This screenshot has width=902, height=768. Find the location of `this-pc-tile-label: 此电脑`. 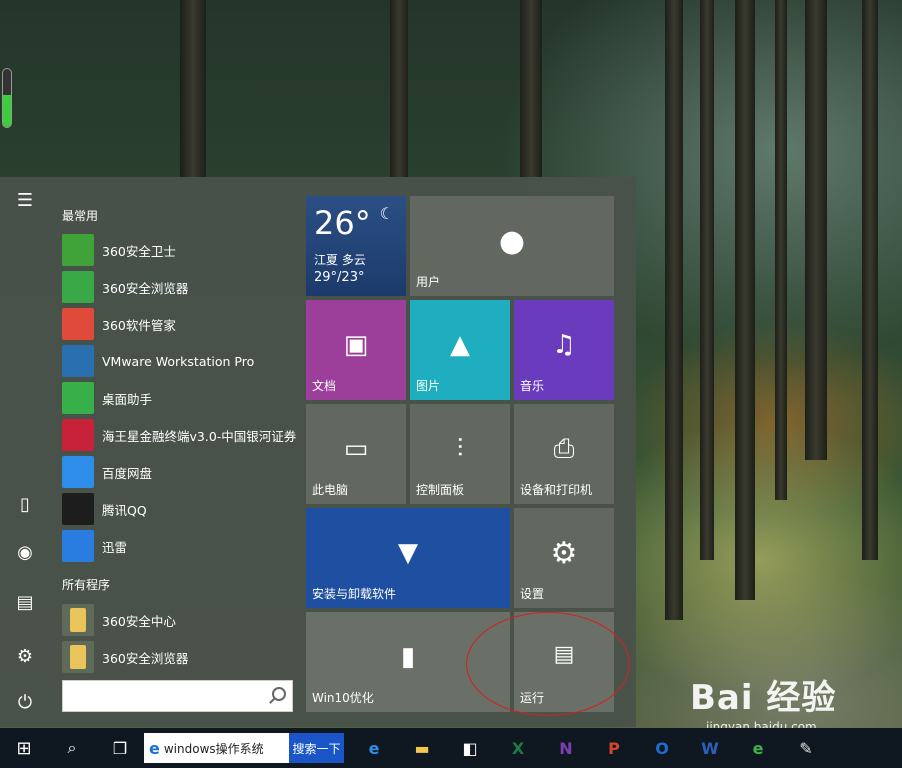

this-pc-tile-label: 此电脑 is located at coordinates (330, 490).